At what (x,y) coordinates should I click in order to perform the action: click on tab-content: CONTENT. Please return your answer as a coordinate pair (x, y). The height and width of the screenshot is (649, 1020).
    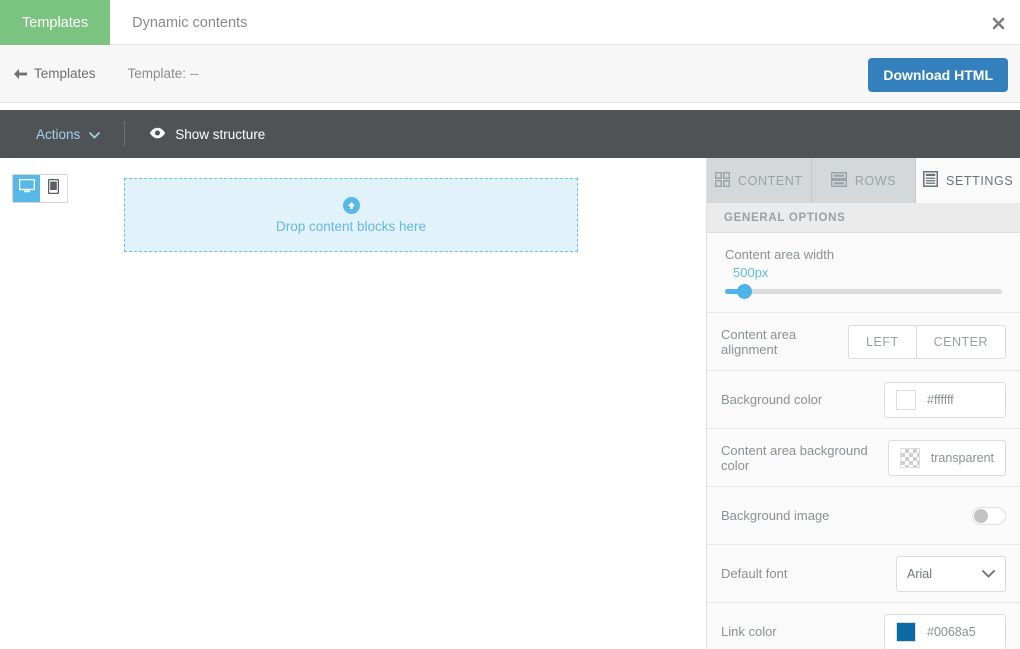
    Looking at the image, I should click on (759, 180).